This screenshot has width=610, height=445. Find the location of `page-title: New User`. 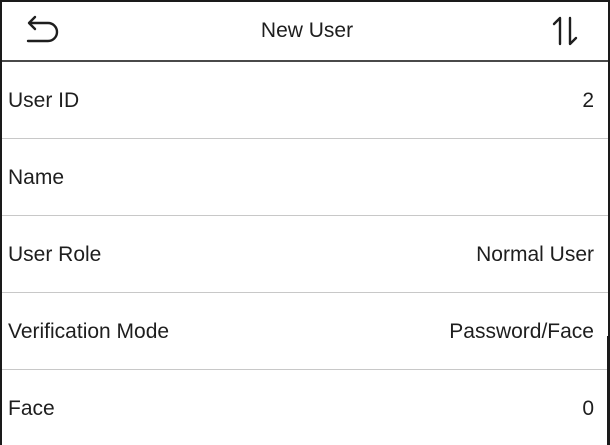

page-title: New User is located at coordinates (307, 30).